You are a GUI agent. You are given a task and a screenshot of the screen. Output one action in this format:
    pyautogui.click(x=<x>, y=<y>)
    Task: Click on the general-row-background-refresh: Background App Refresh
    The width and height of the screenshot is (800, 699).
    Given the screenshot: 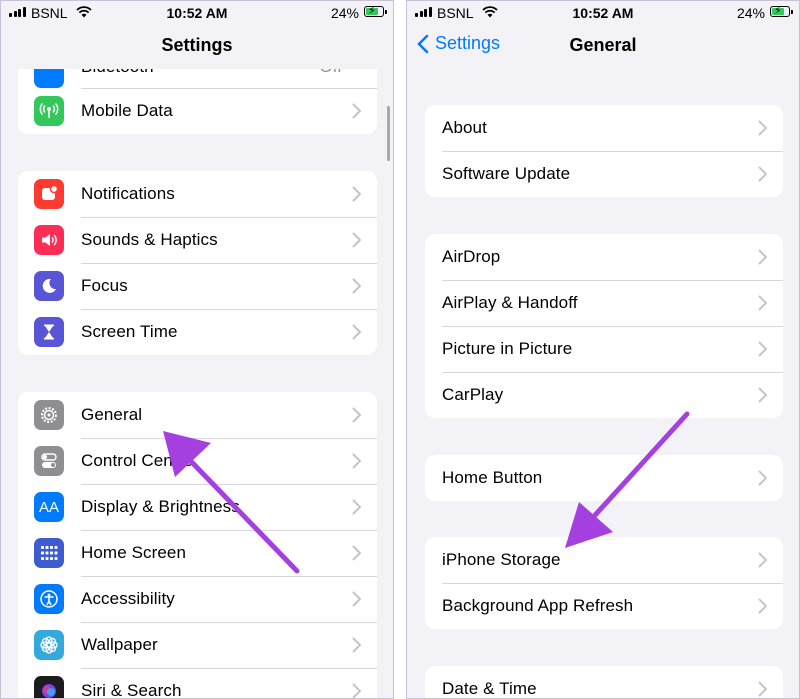 What is the action you would take?
    pyautogui.click(x=604, y=606)
    